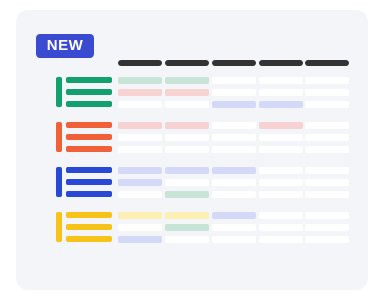 This screenshot has width=388, height=293. I want to click on yellow-group-cell-r1-c3, so click(234, 215).